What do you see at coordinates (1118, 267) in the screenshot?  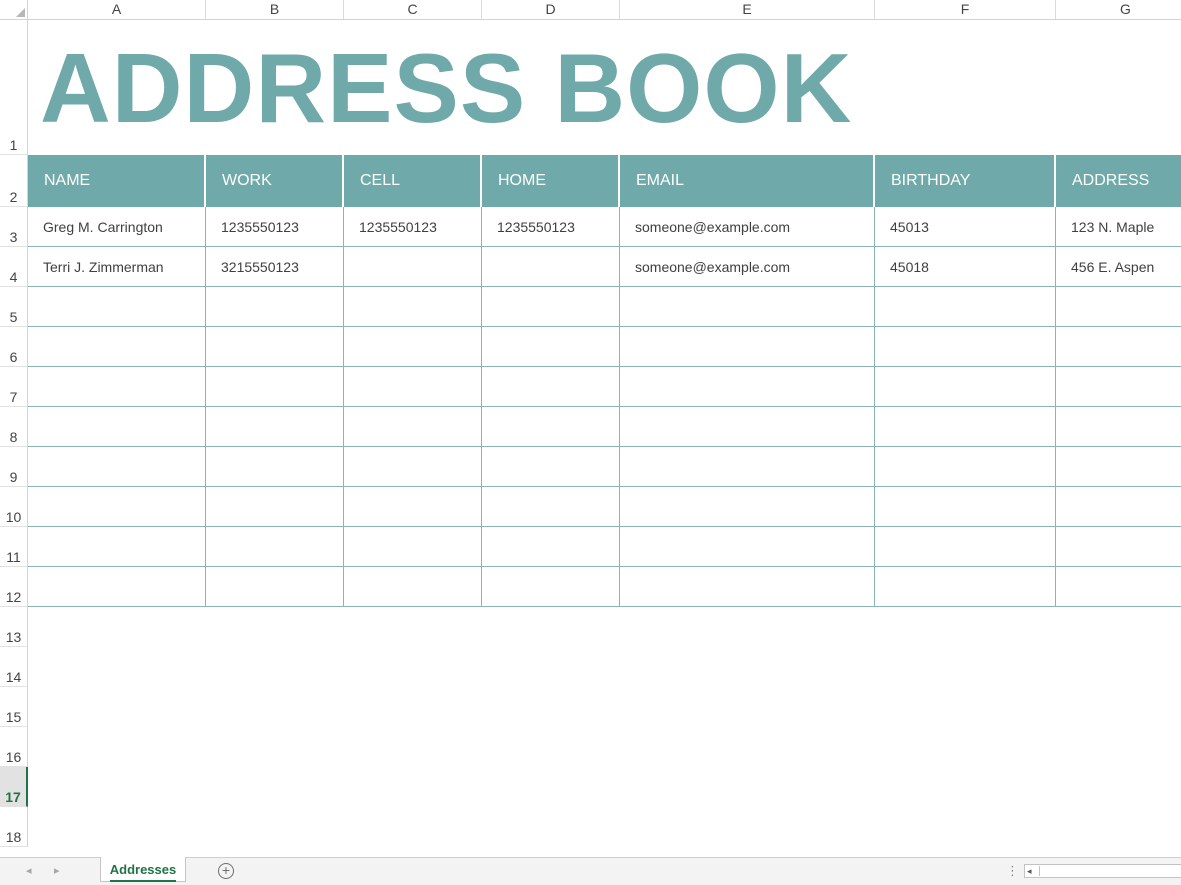 I see `cell-address: 456 E. Aspen` at bounding box center [1118, 267].